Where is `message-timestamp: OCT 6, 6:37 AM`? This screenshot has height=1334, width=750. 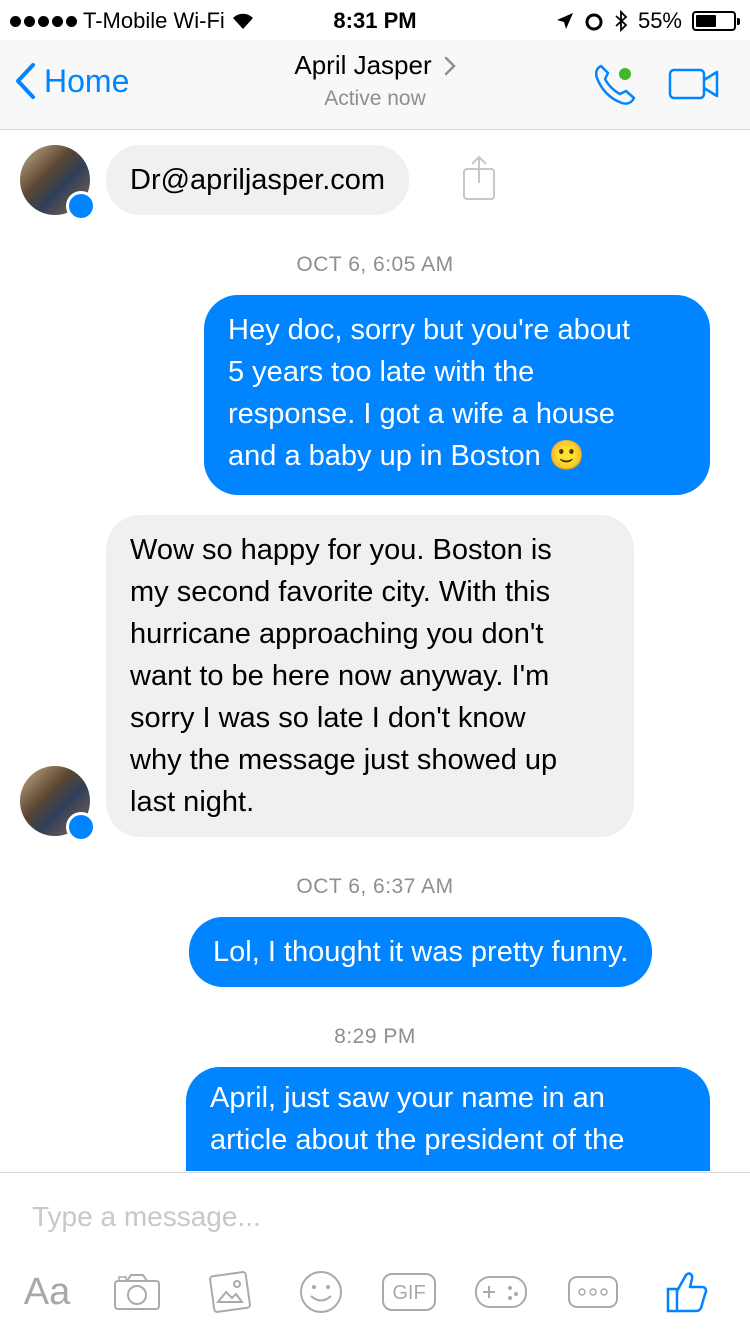 message-timestamp: OCT 6, 6:37 AM is located at coordinates (375, 886).